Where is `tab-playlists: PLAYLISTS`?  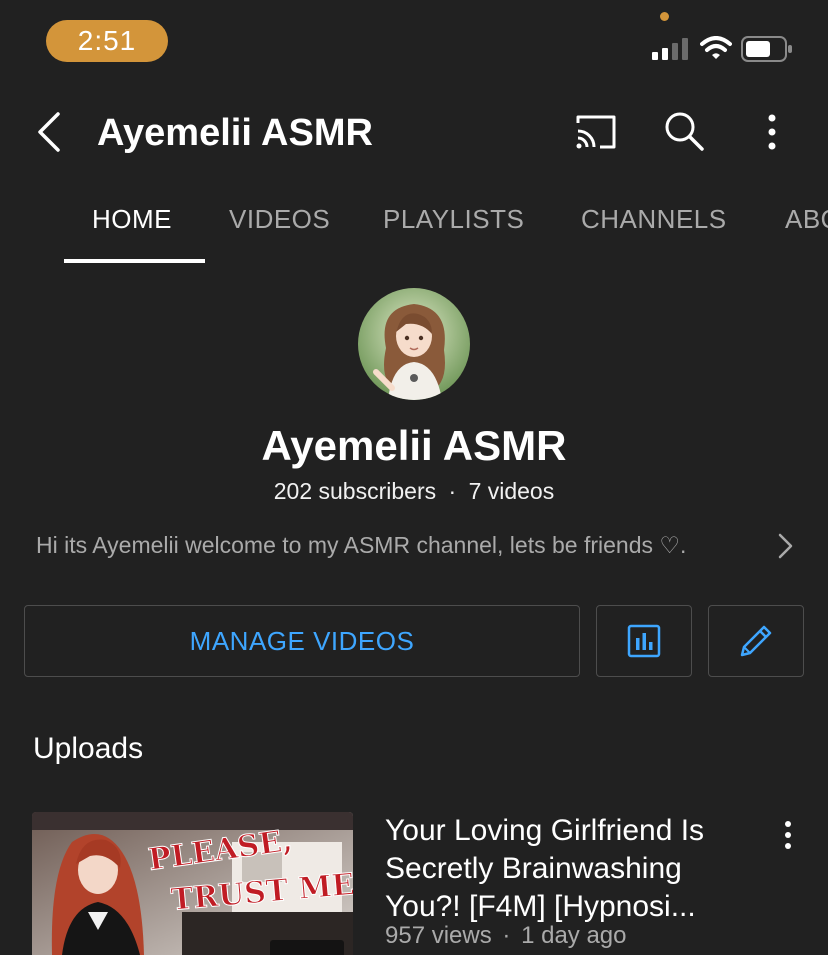
tab-playlists: PLAYLISTS is located at coordinates (453, 219).